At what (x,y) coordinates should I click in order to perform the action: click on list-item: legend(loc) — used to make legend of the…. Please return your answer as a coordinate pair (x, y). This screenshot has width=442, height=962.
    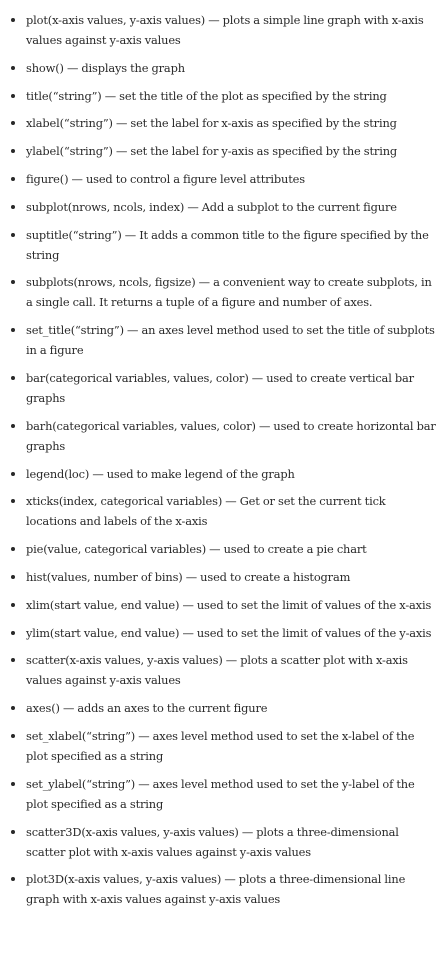
    Looking at the image, I should click on (221, 474).